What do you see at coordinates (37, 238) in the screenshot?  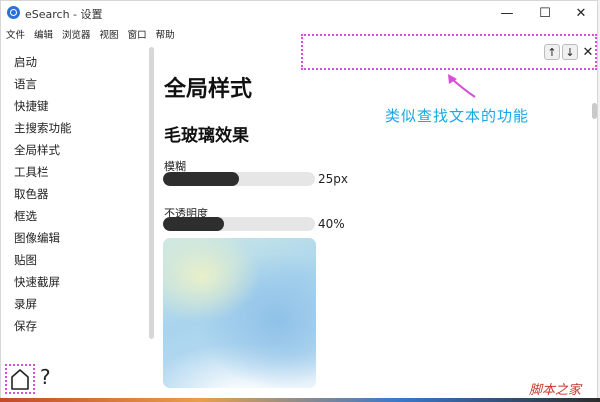 I see `sidebar-item-image-edit: 图像编辑` at bounding box center [37, 238].